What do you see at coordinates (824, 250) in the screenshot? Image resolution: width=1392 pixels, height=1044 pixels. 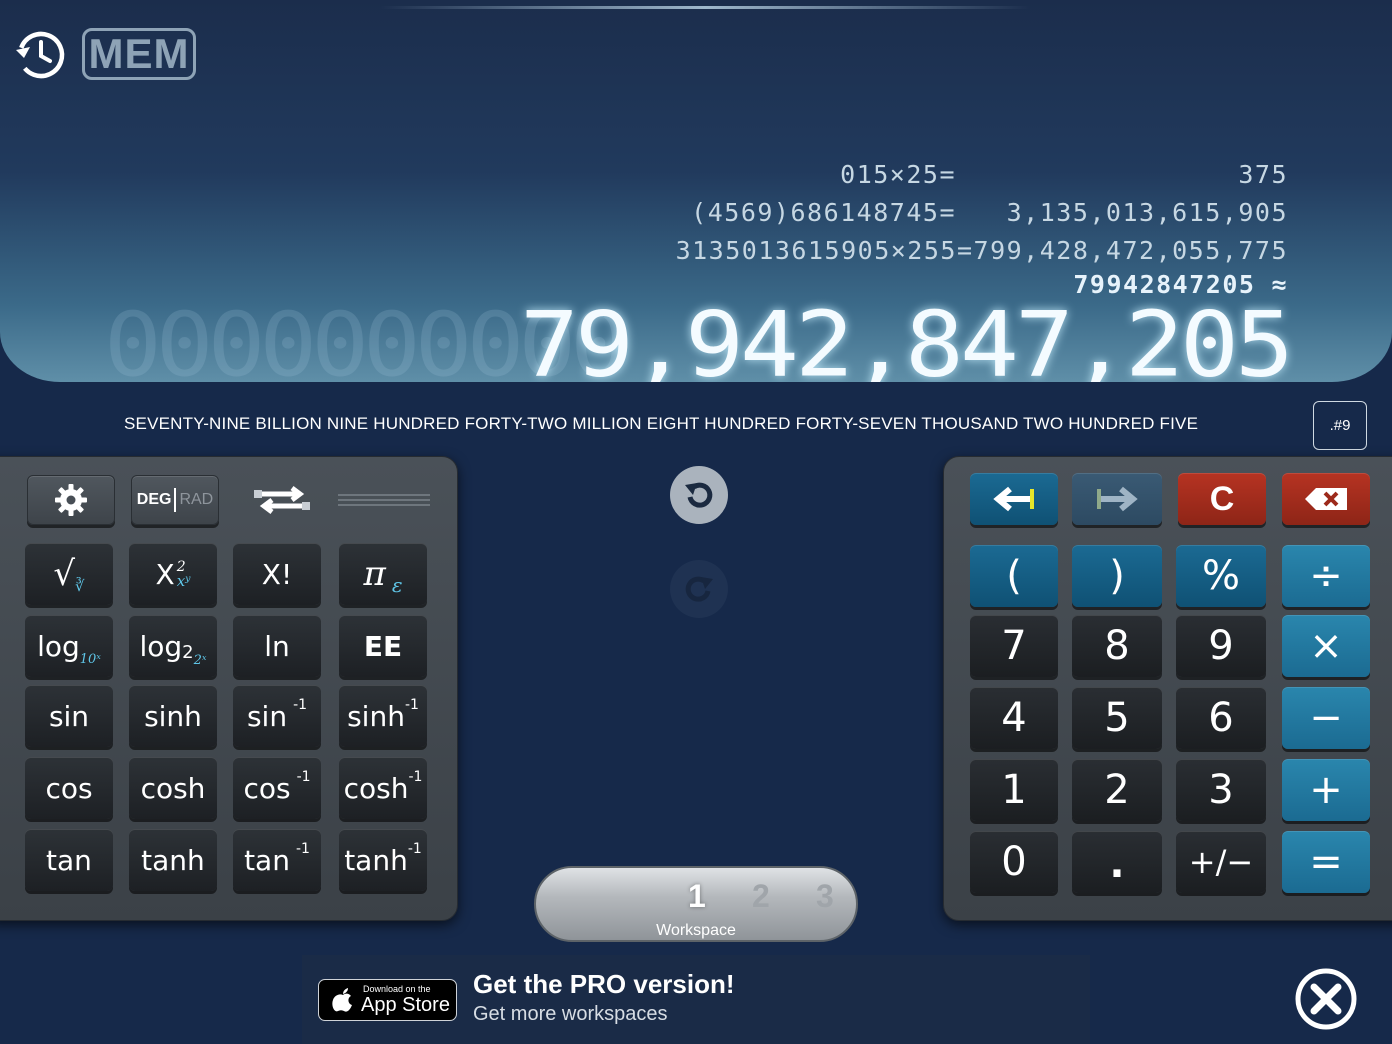 I see `tape-expression: 3135013615905×255=` at bounding box center [824, 250].